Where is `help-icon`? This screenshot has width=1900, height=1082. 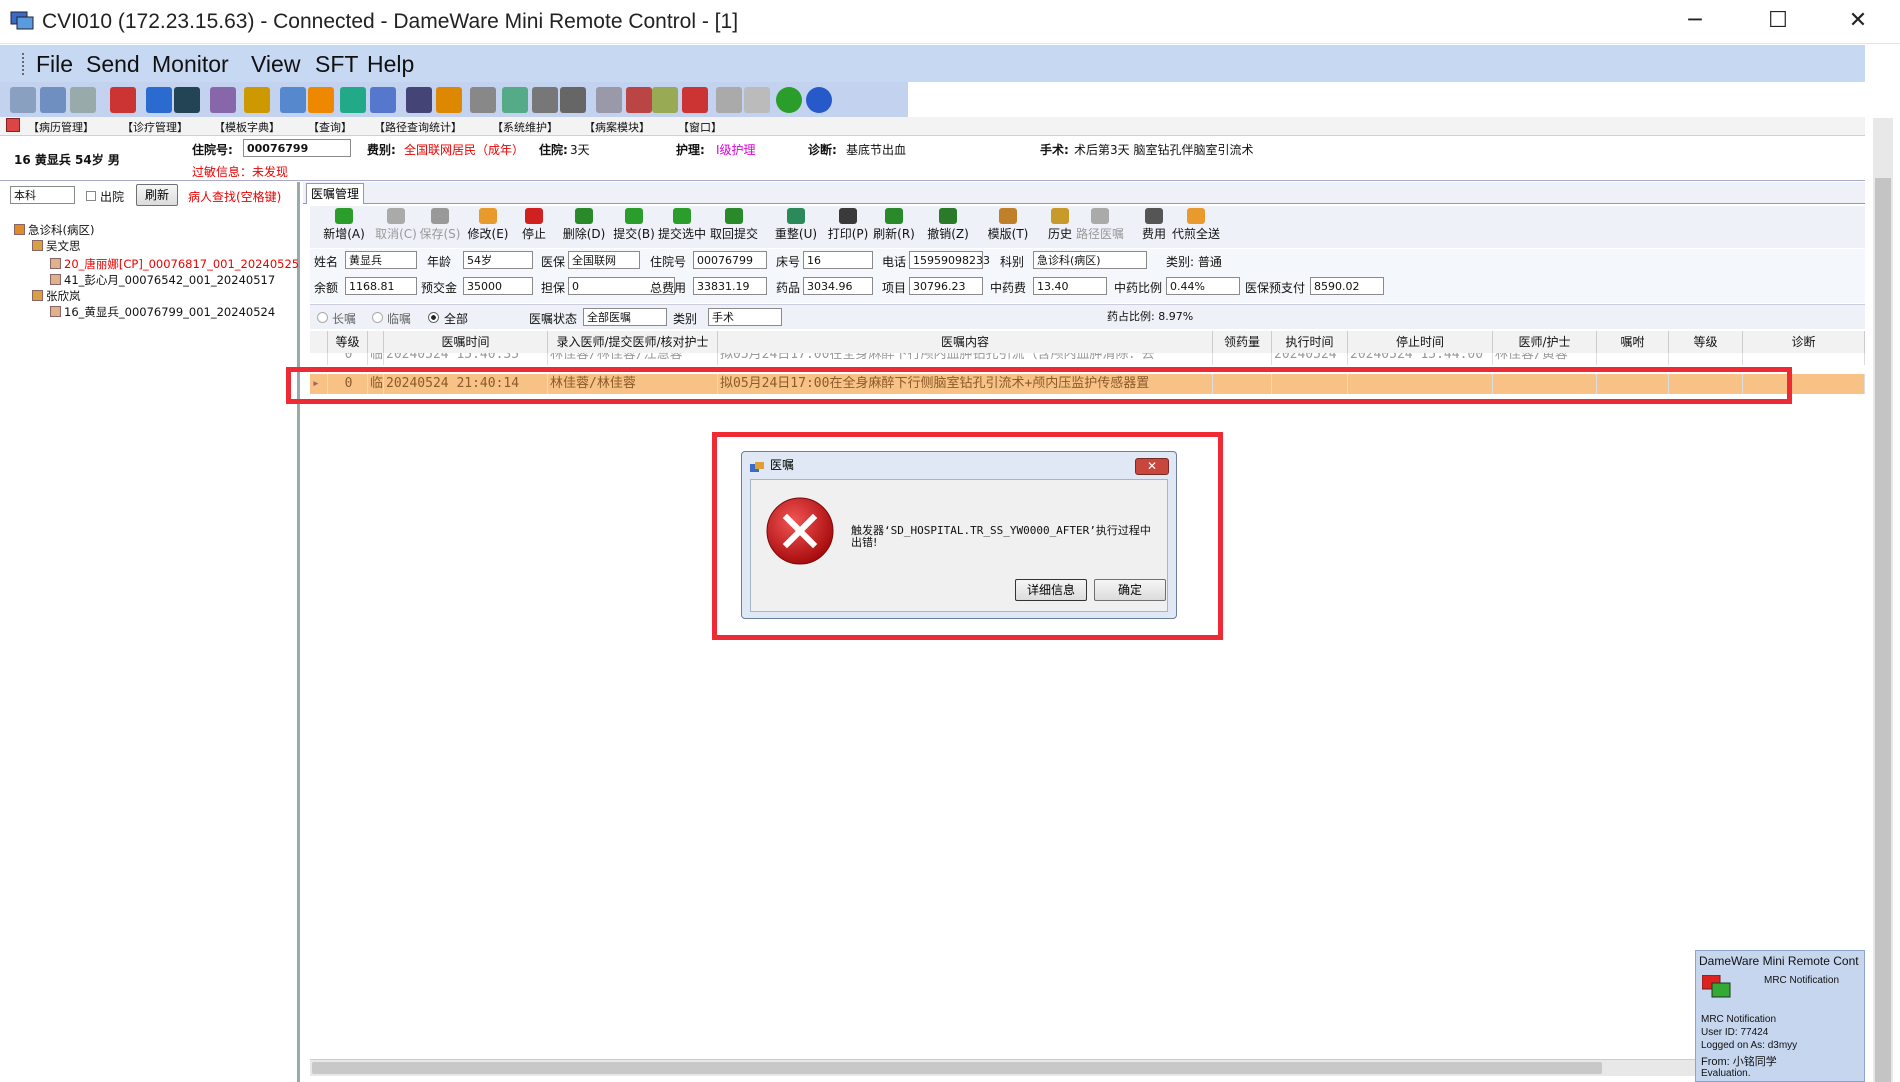
help-icon is located at coordinates (819, 100).